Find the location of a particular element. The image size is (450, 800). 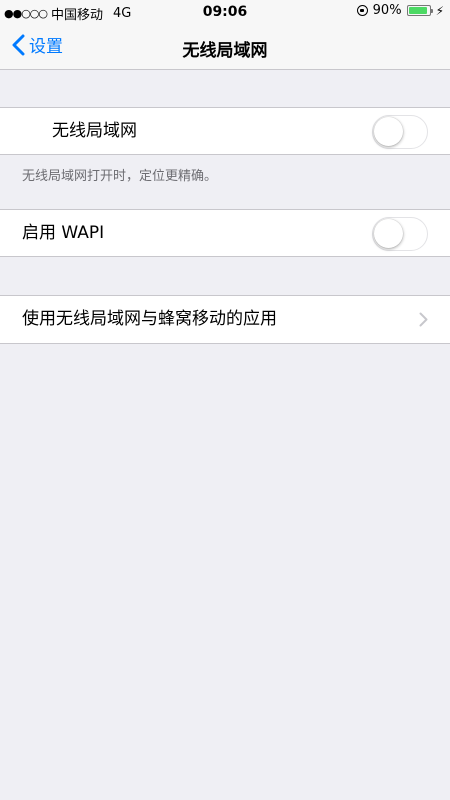

chevron-right-icon is located at coordinates (423, 321).